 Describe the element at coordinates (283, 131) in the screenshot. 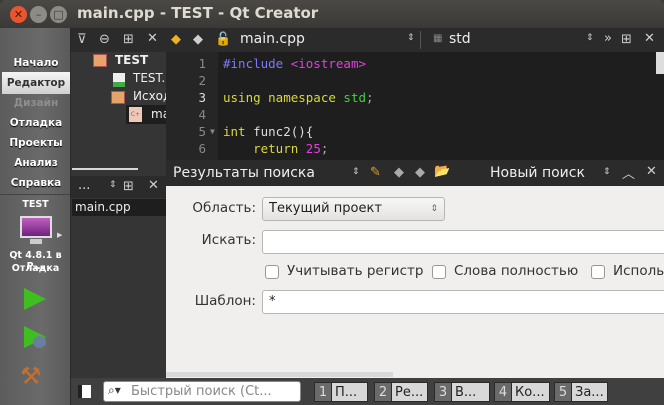

I see `code-token: func2(){` at that location.